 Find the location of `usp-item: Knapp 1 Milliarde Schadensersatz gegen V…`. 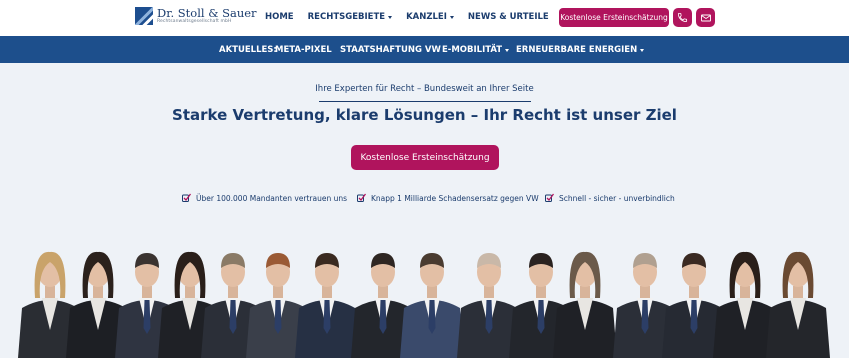

usp-item: Knapp 1 Milliarde Schadensersatz gegen V… is located at coordinates (448, 198).